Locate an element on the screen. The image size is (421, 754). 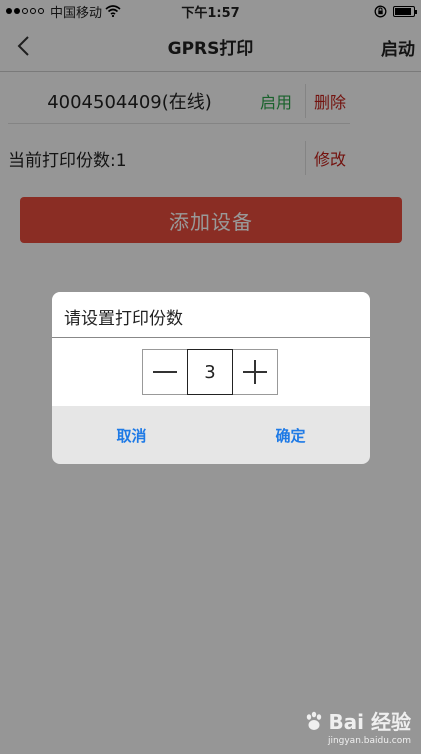
baidu-paw-logo is located at coordinates (314, 720).